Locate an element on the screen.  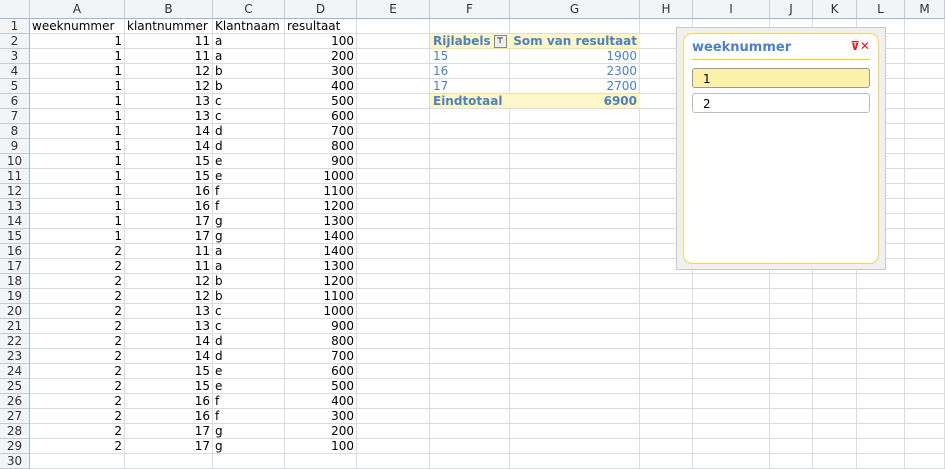
cell: e is located at coordinates (249, 371).